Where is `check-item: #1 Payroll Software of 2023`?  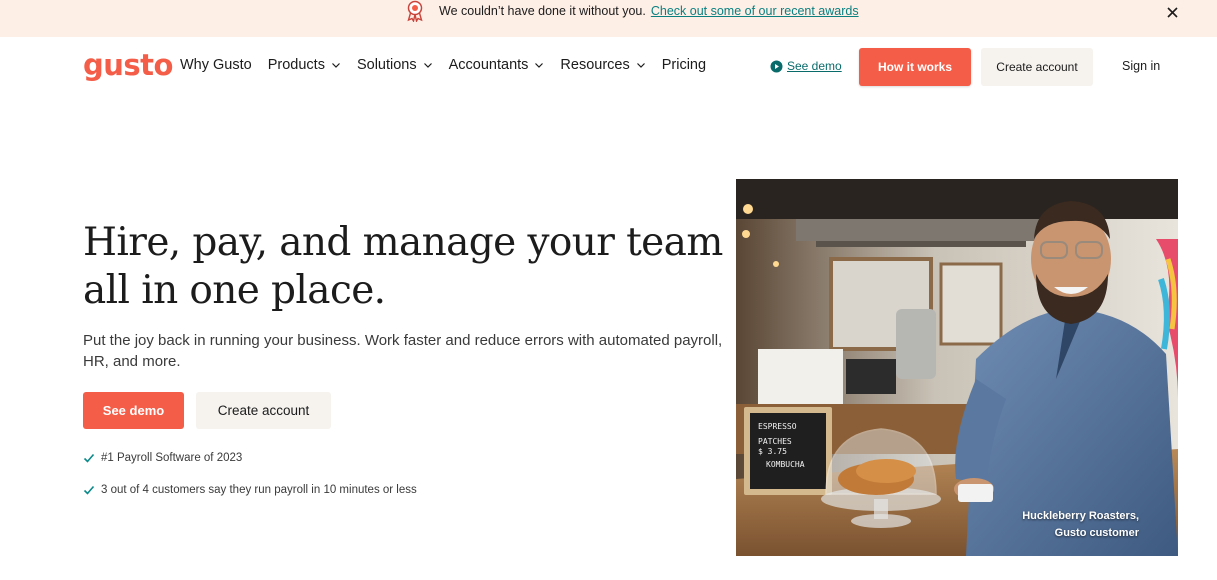
check-item: #1 Payroll Software of 2023 is located at coordinates (162, 458).